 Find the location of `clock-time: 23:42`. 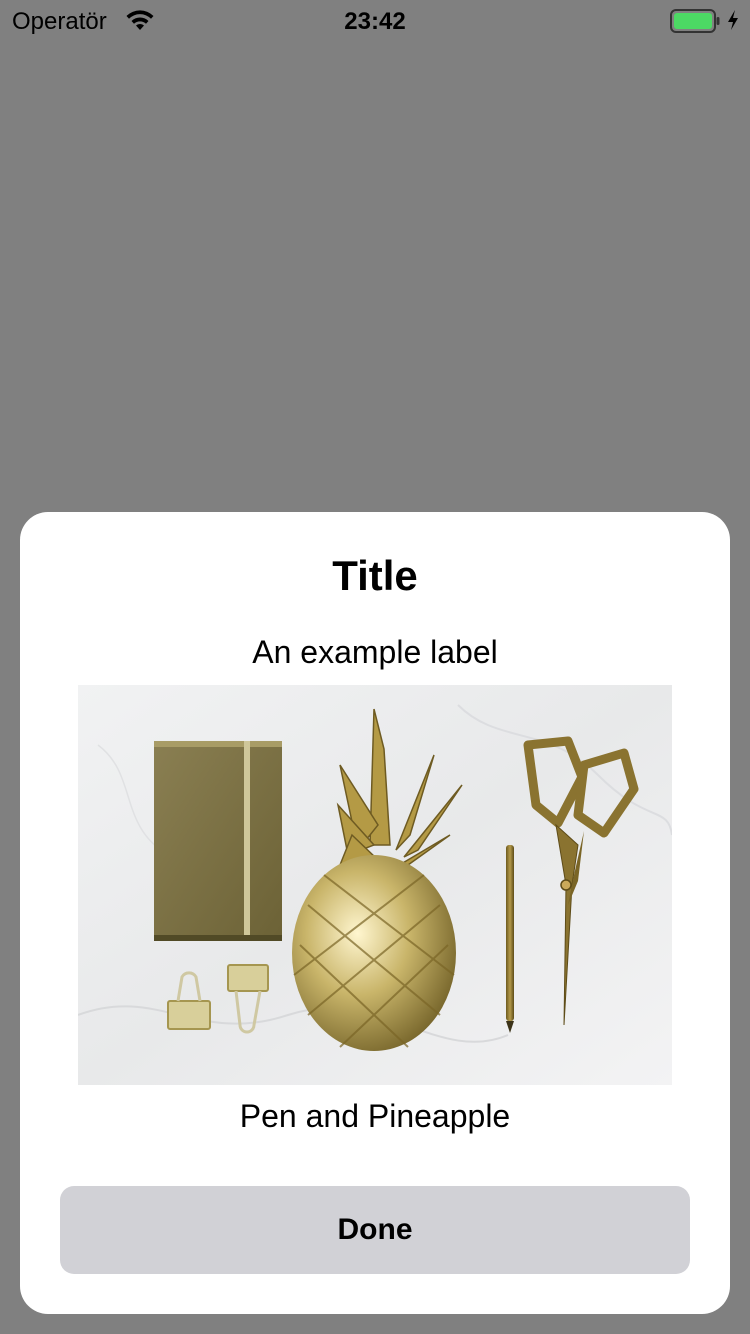

clock-time: 23:42 is located at coordinates (375, 21).